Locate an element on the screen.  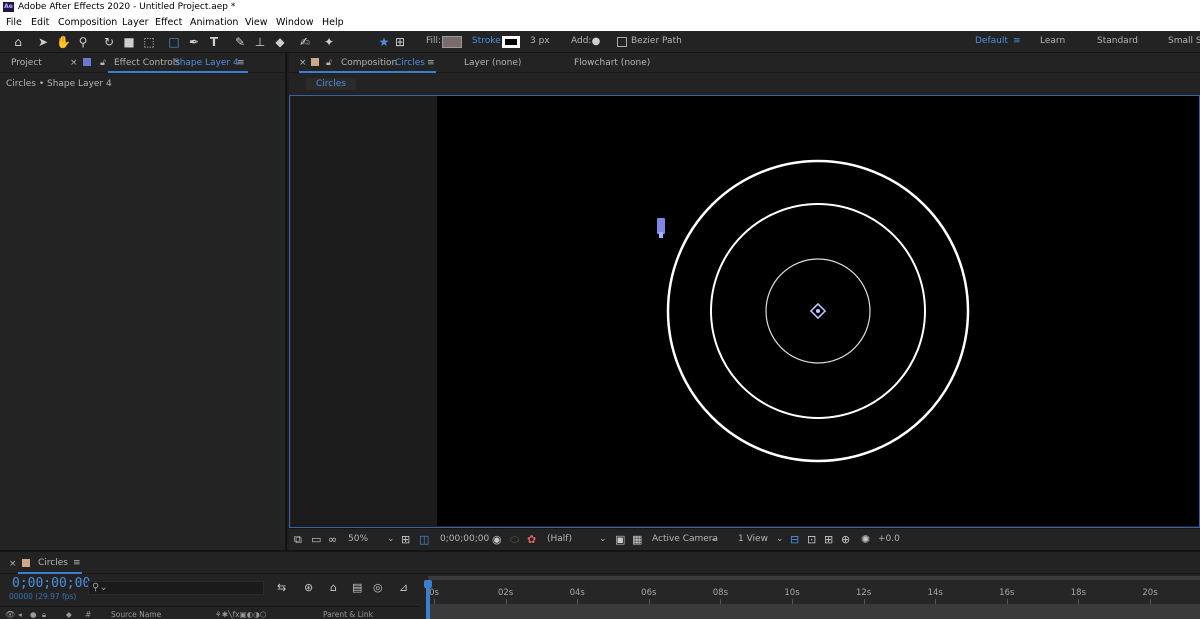
show-snapshot-icon: ⬭ is located at coordinates (514, 540).